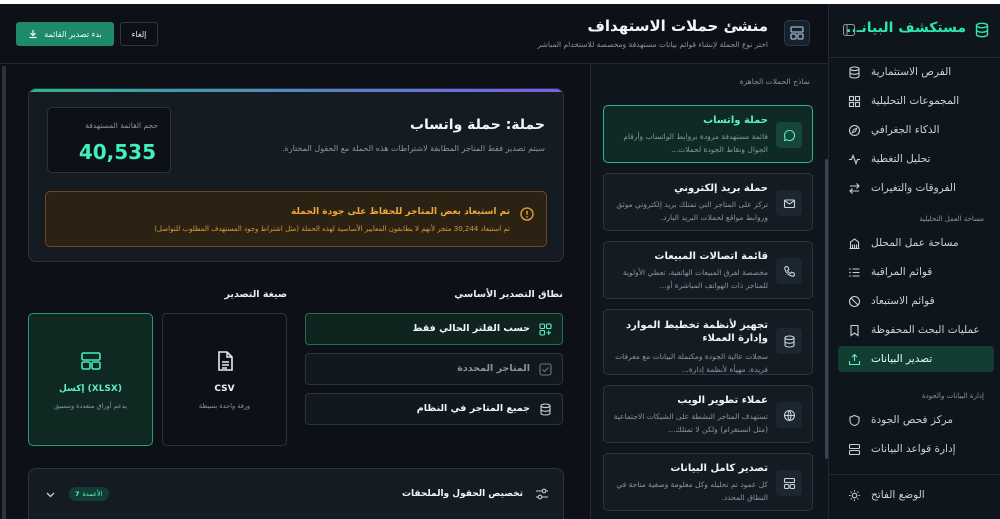 The width and height of the screenshot is (1000, 519). What do you see at coordinates (854, 272) in the screenshot?
I see `list-icon` at bounding box center [854, 272].